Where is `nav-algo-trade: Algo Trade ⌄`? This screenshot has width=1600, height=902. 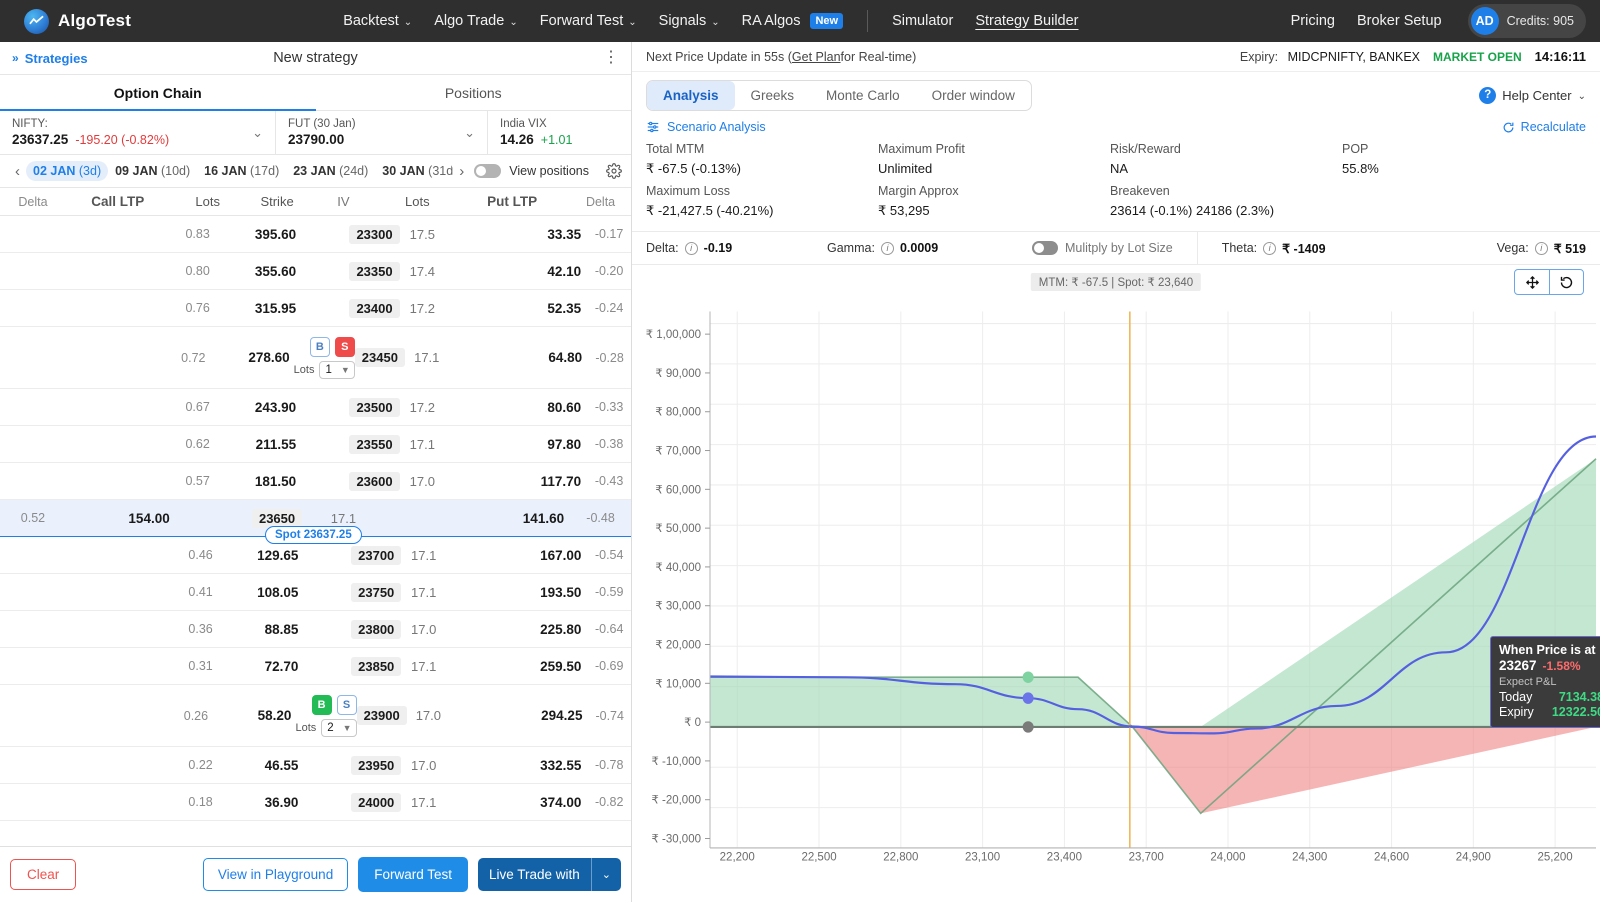
nav-algo-trade: Algo Trade ⌄ is located at coordinates (476, 21).